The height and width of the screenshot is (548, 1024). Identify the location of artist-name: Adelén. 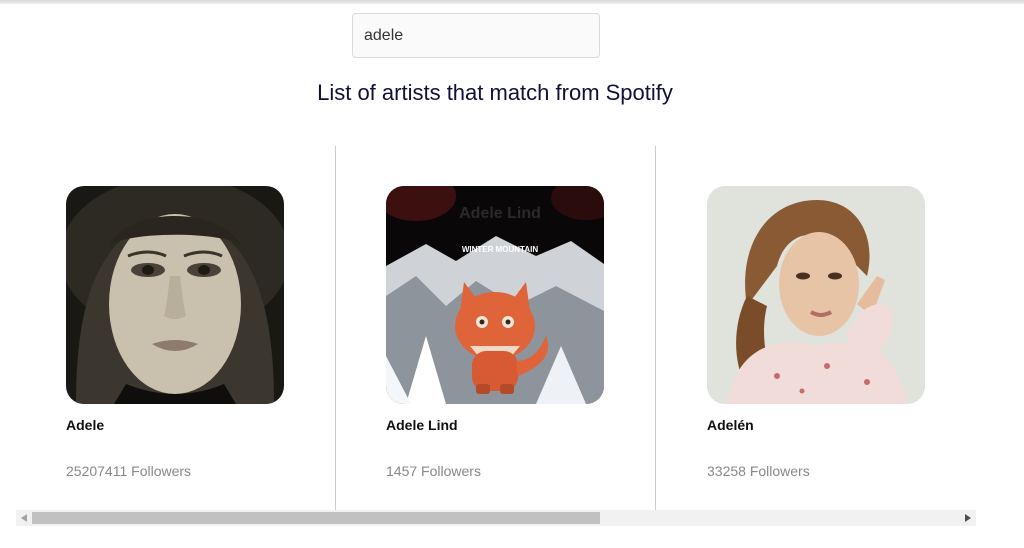
(730, 425).